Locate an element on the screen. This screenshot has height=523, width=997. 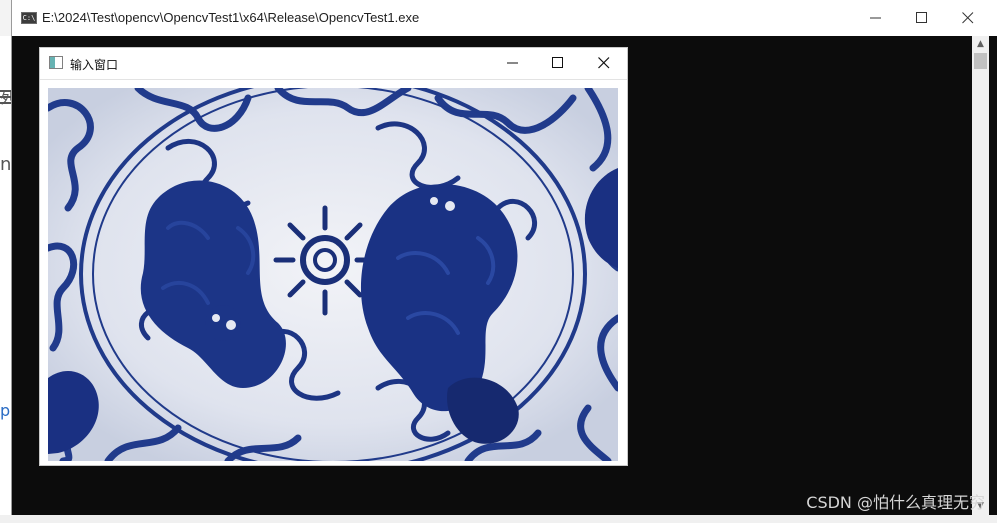
console-maximize-button is located at coordinates (922, 18).